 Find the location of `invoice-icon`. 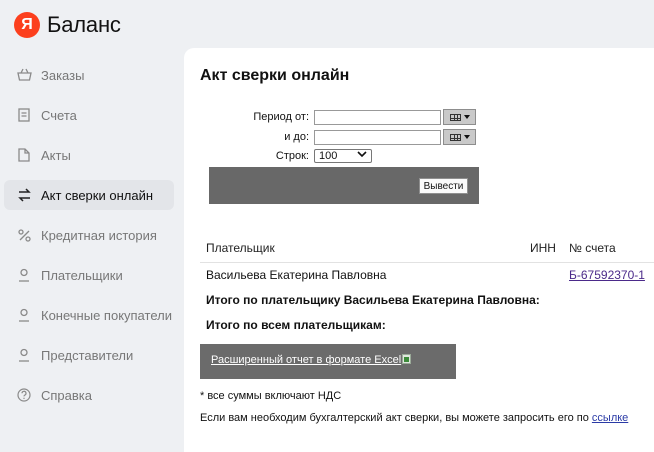

invoice-icon is located at coordinates (24, 115).